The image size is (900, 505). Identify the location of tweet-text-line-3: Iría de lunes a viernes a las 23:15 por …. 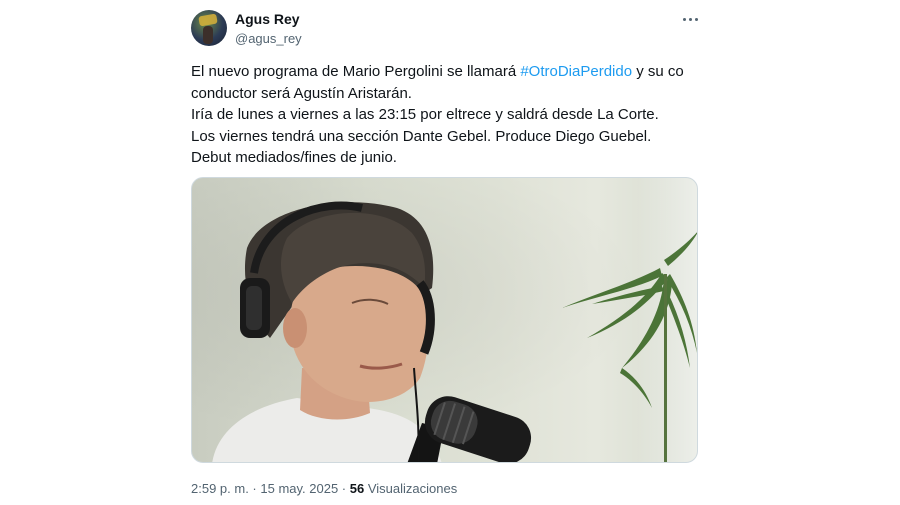
(425, 114).